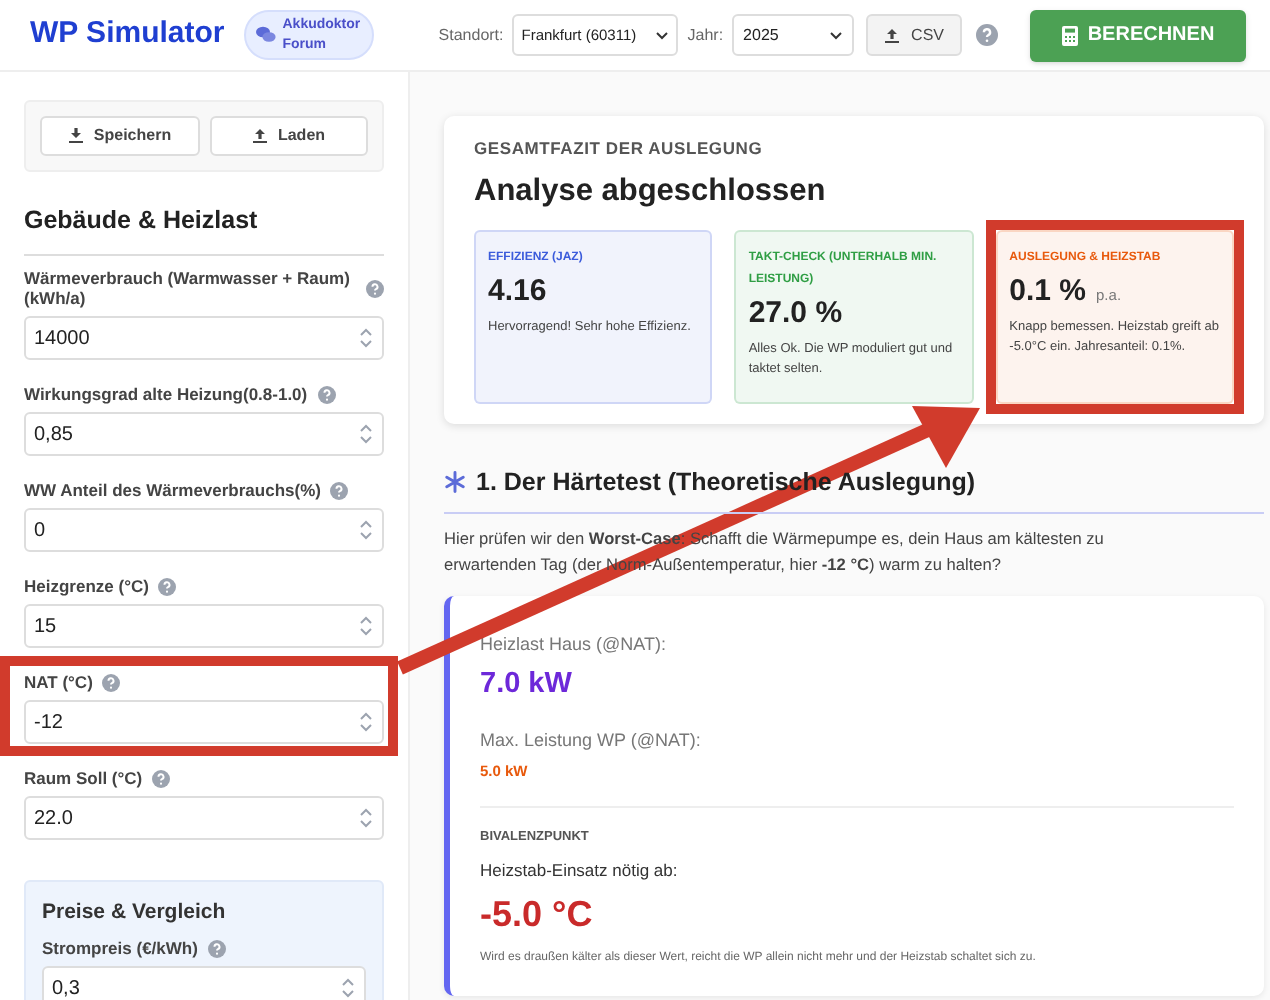  What do you see at coordinates (204, 626) in the screenshot?
I see `number-field: 15` at bounding box center [204, 626].